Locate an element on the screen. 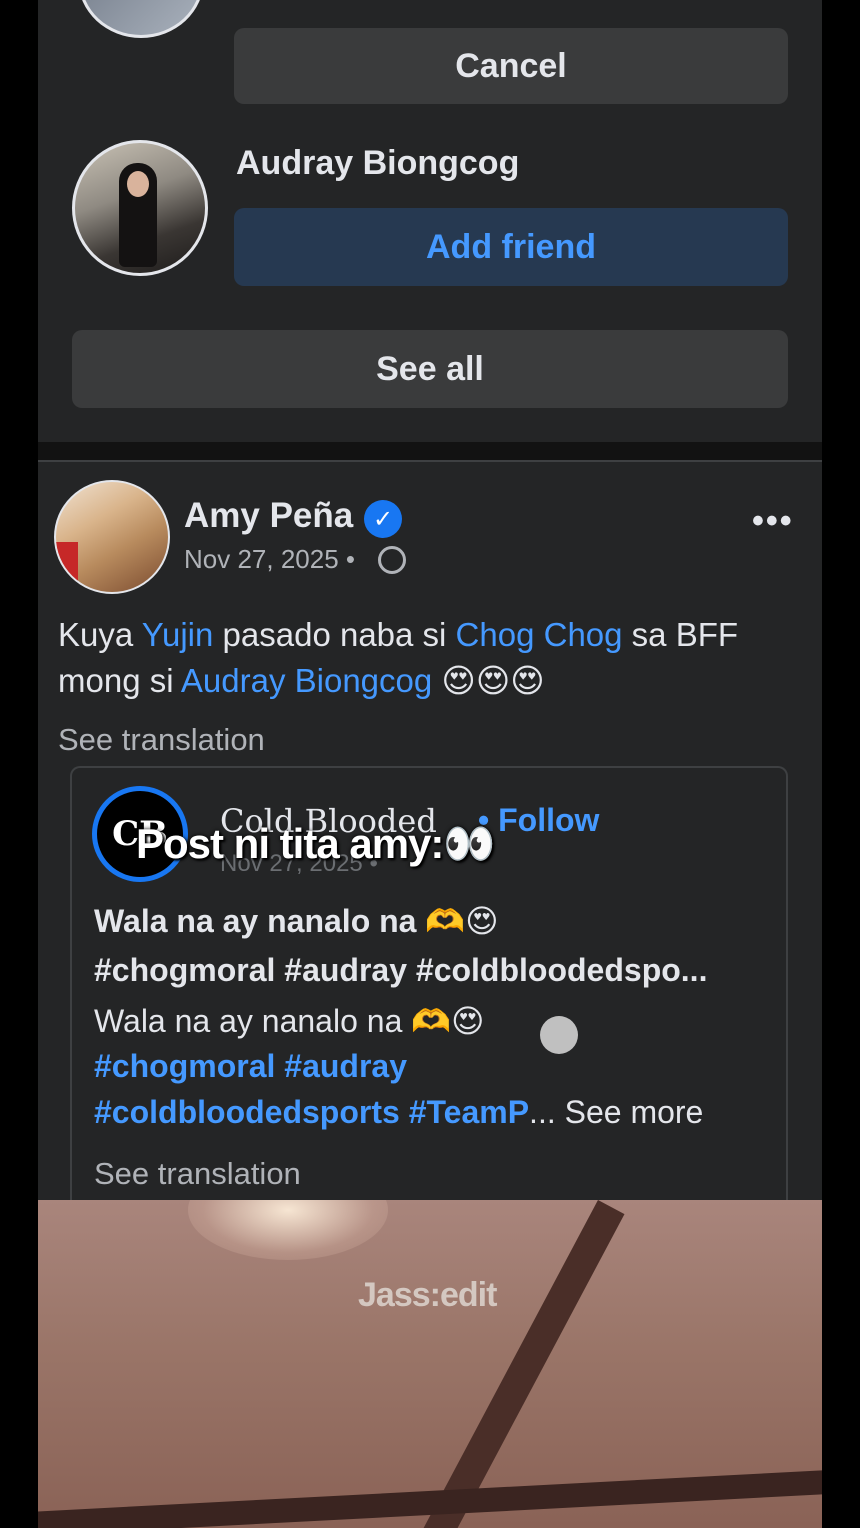  suggestion-avatar-top is located at coordinates (141, 19).